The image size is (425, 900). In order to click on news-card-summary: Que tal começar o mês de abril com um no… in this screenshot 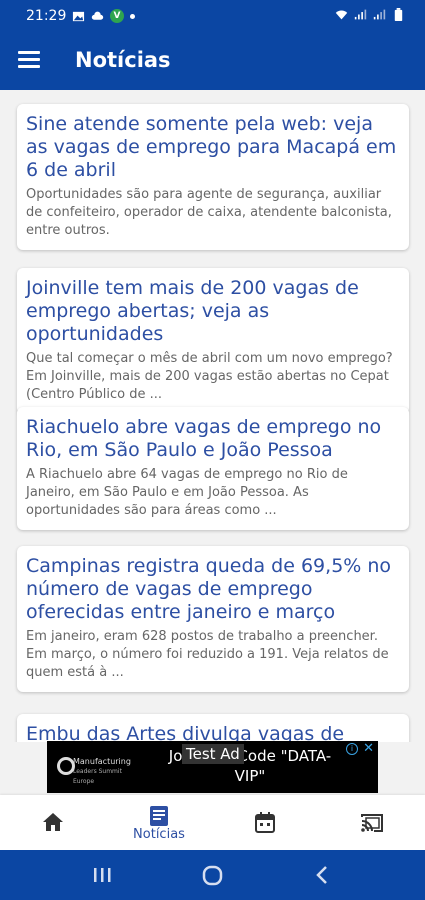, I will do `click(209, 376)`.